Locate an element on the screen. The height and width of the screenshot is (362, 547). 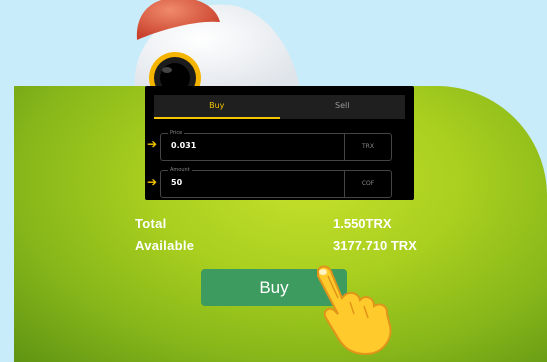
price-legend: Price is located at coordinates (176, 133).